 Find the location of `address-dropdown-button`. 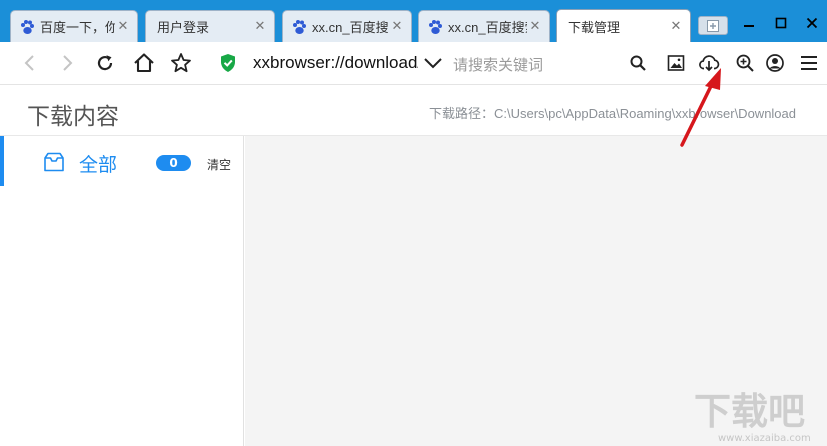

address-dropdown-button is located at coordinates (433, 63).